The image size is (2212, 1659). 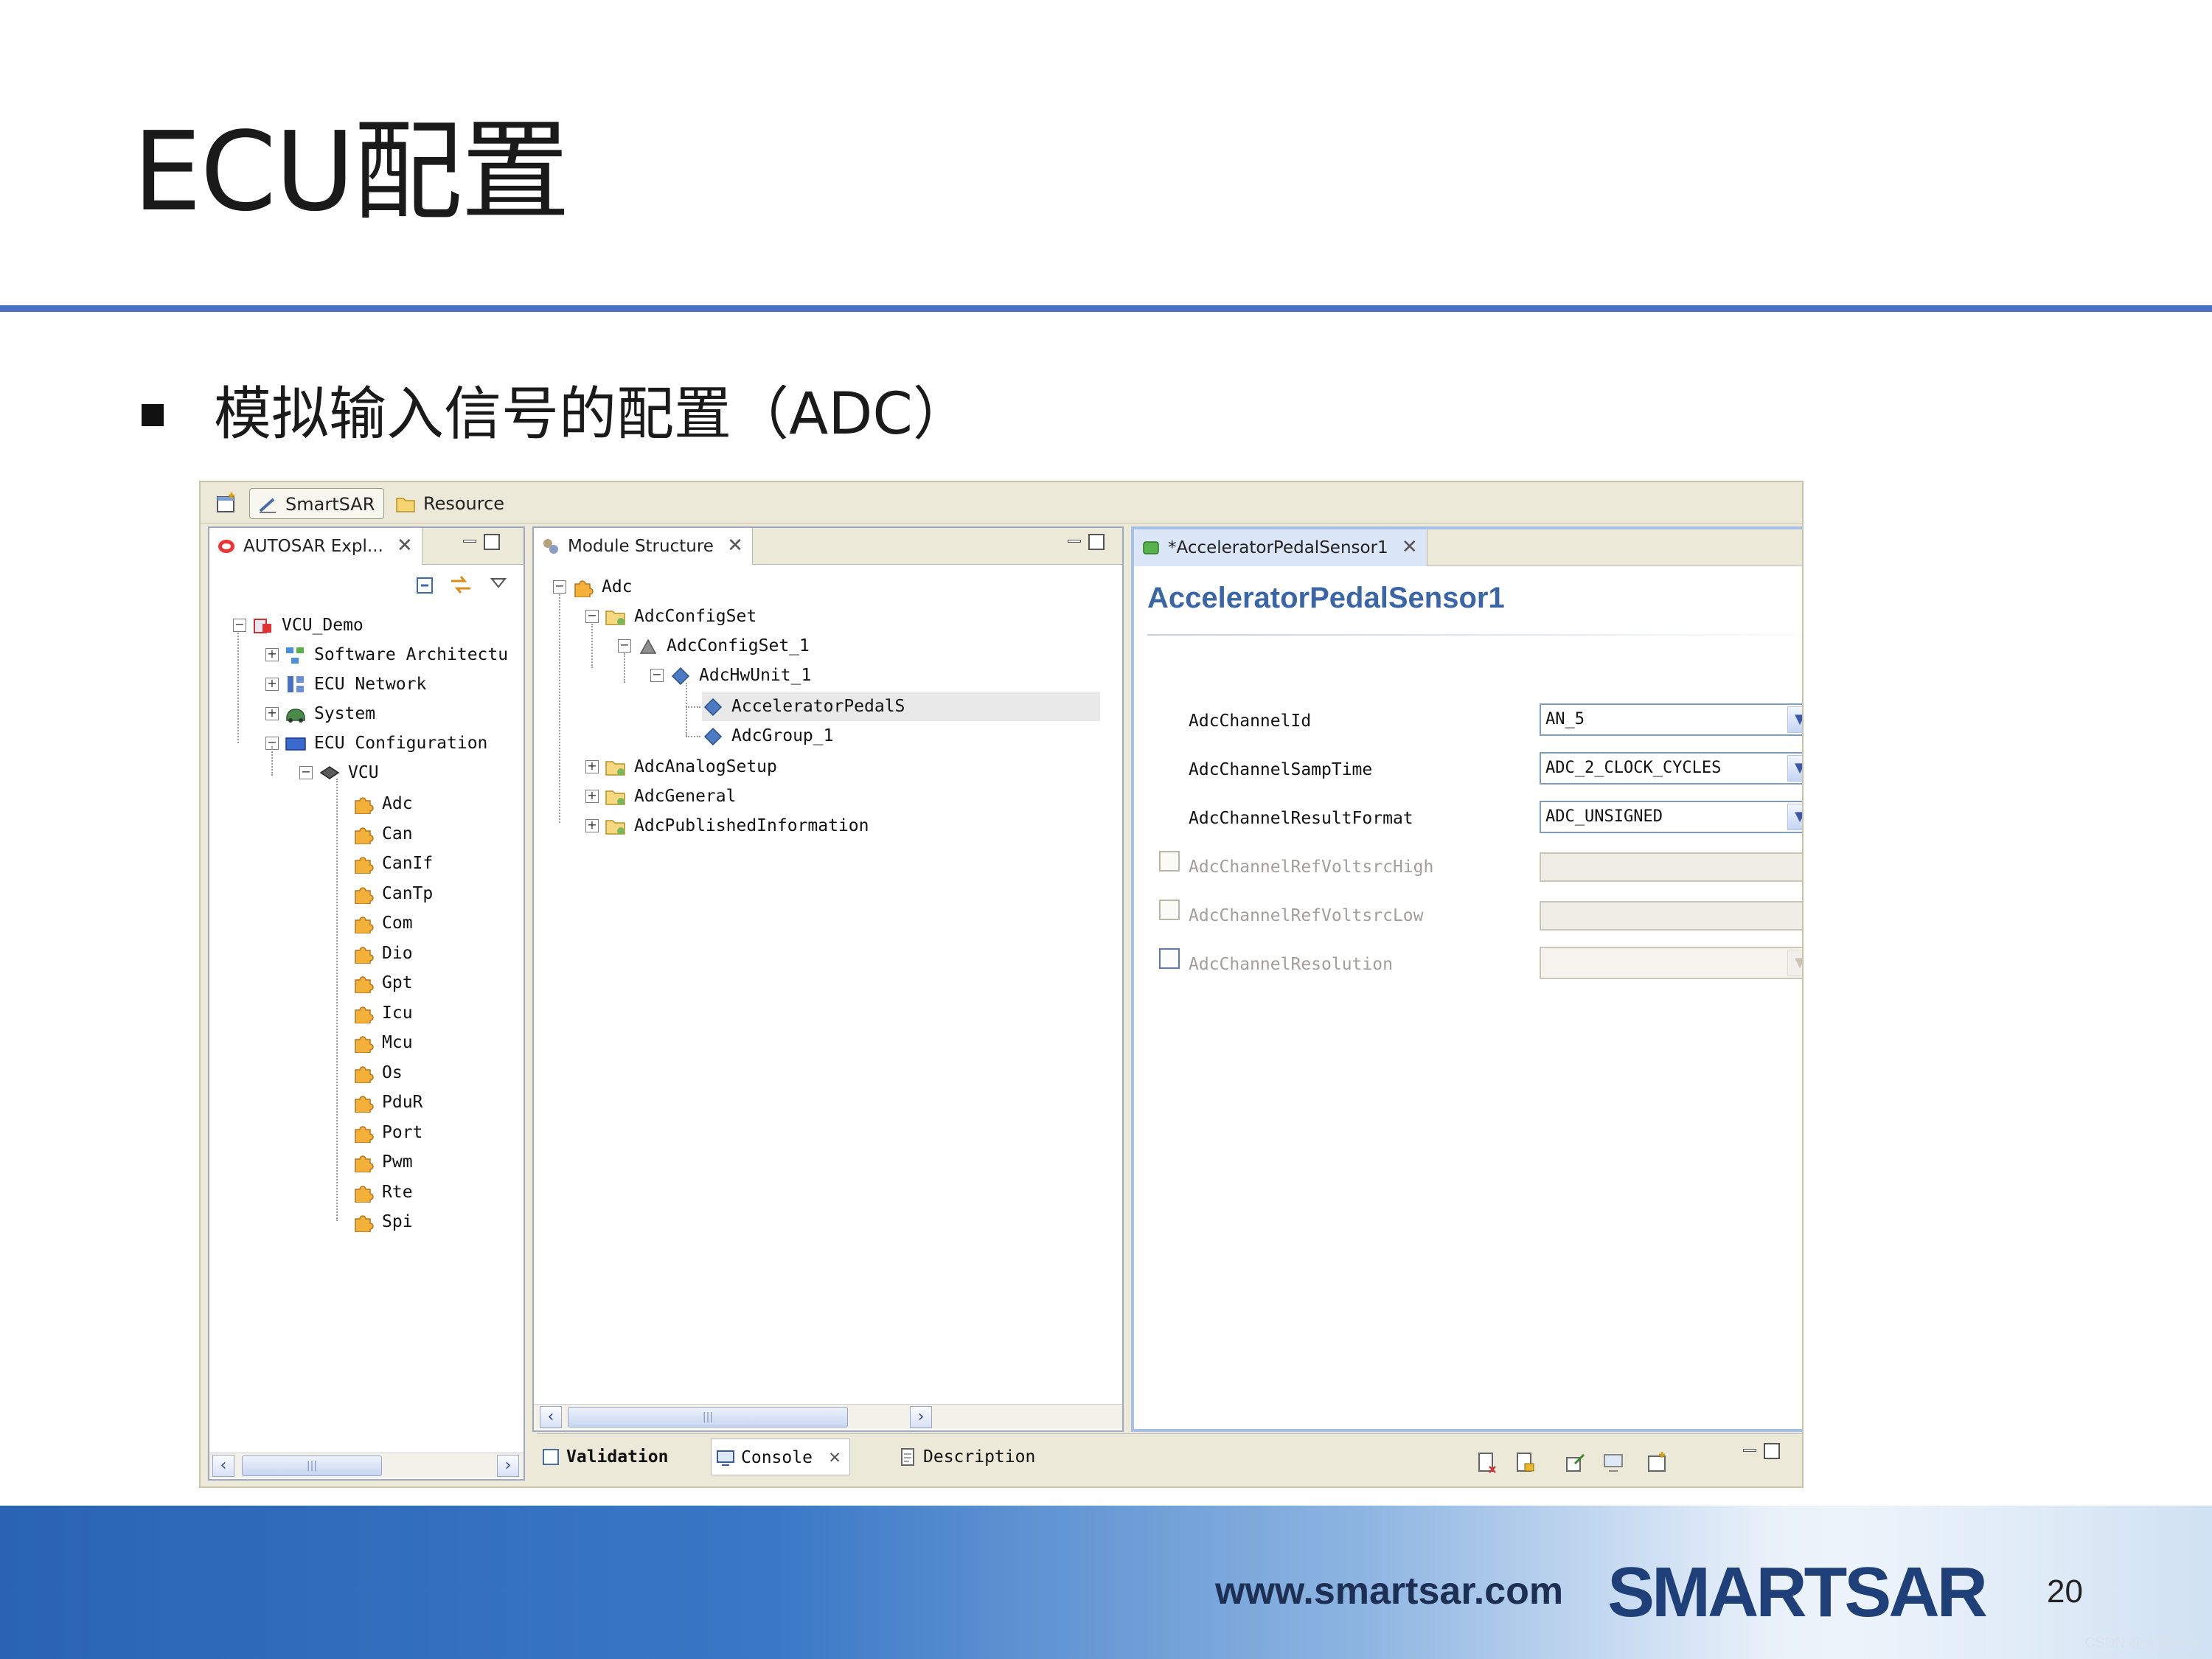 I want to click on tree-item: Adc, so click(x=719, y=587).